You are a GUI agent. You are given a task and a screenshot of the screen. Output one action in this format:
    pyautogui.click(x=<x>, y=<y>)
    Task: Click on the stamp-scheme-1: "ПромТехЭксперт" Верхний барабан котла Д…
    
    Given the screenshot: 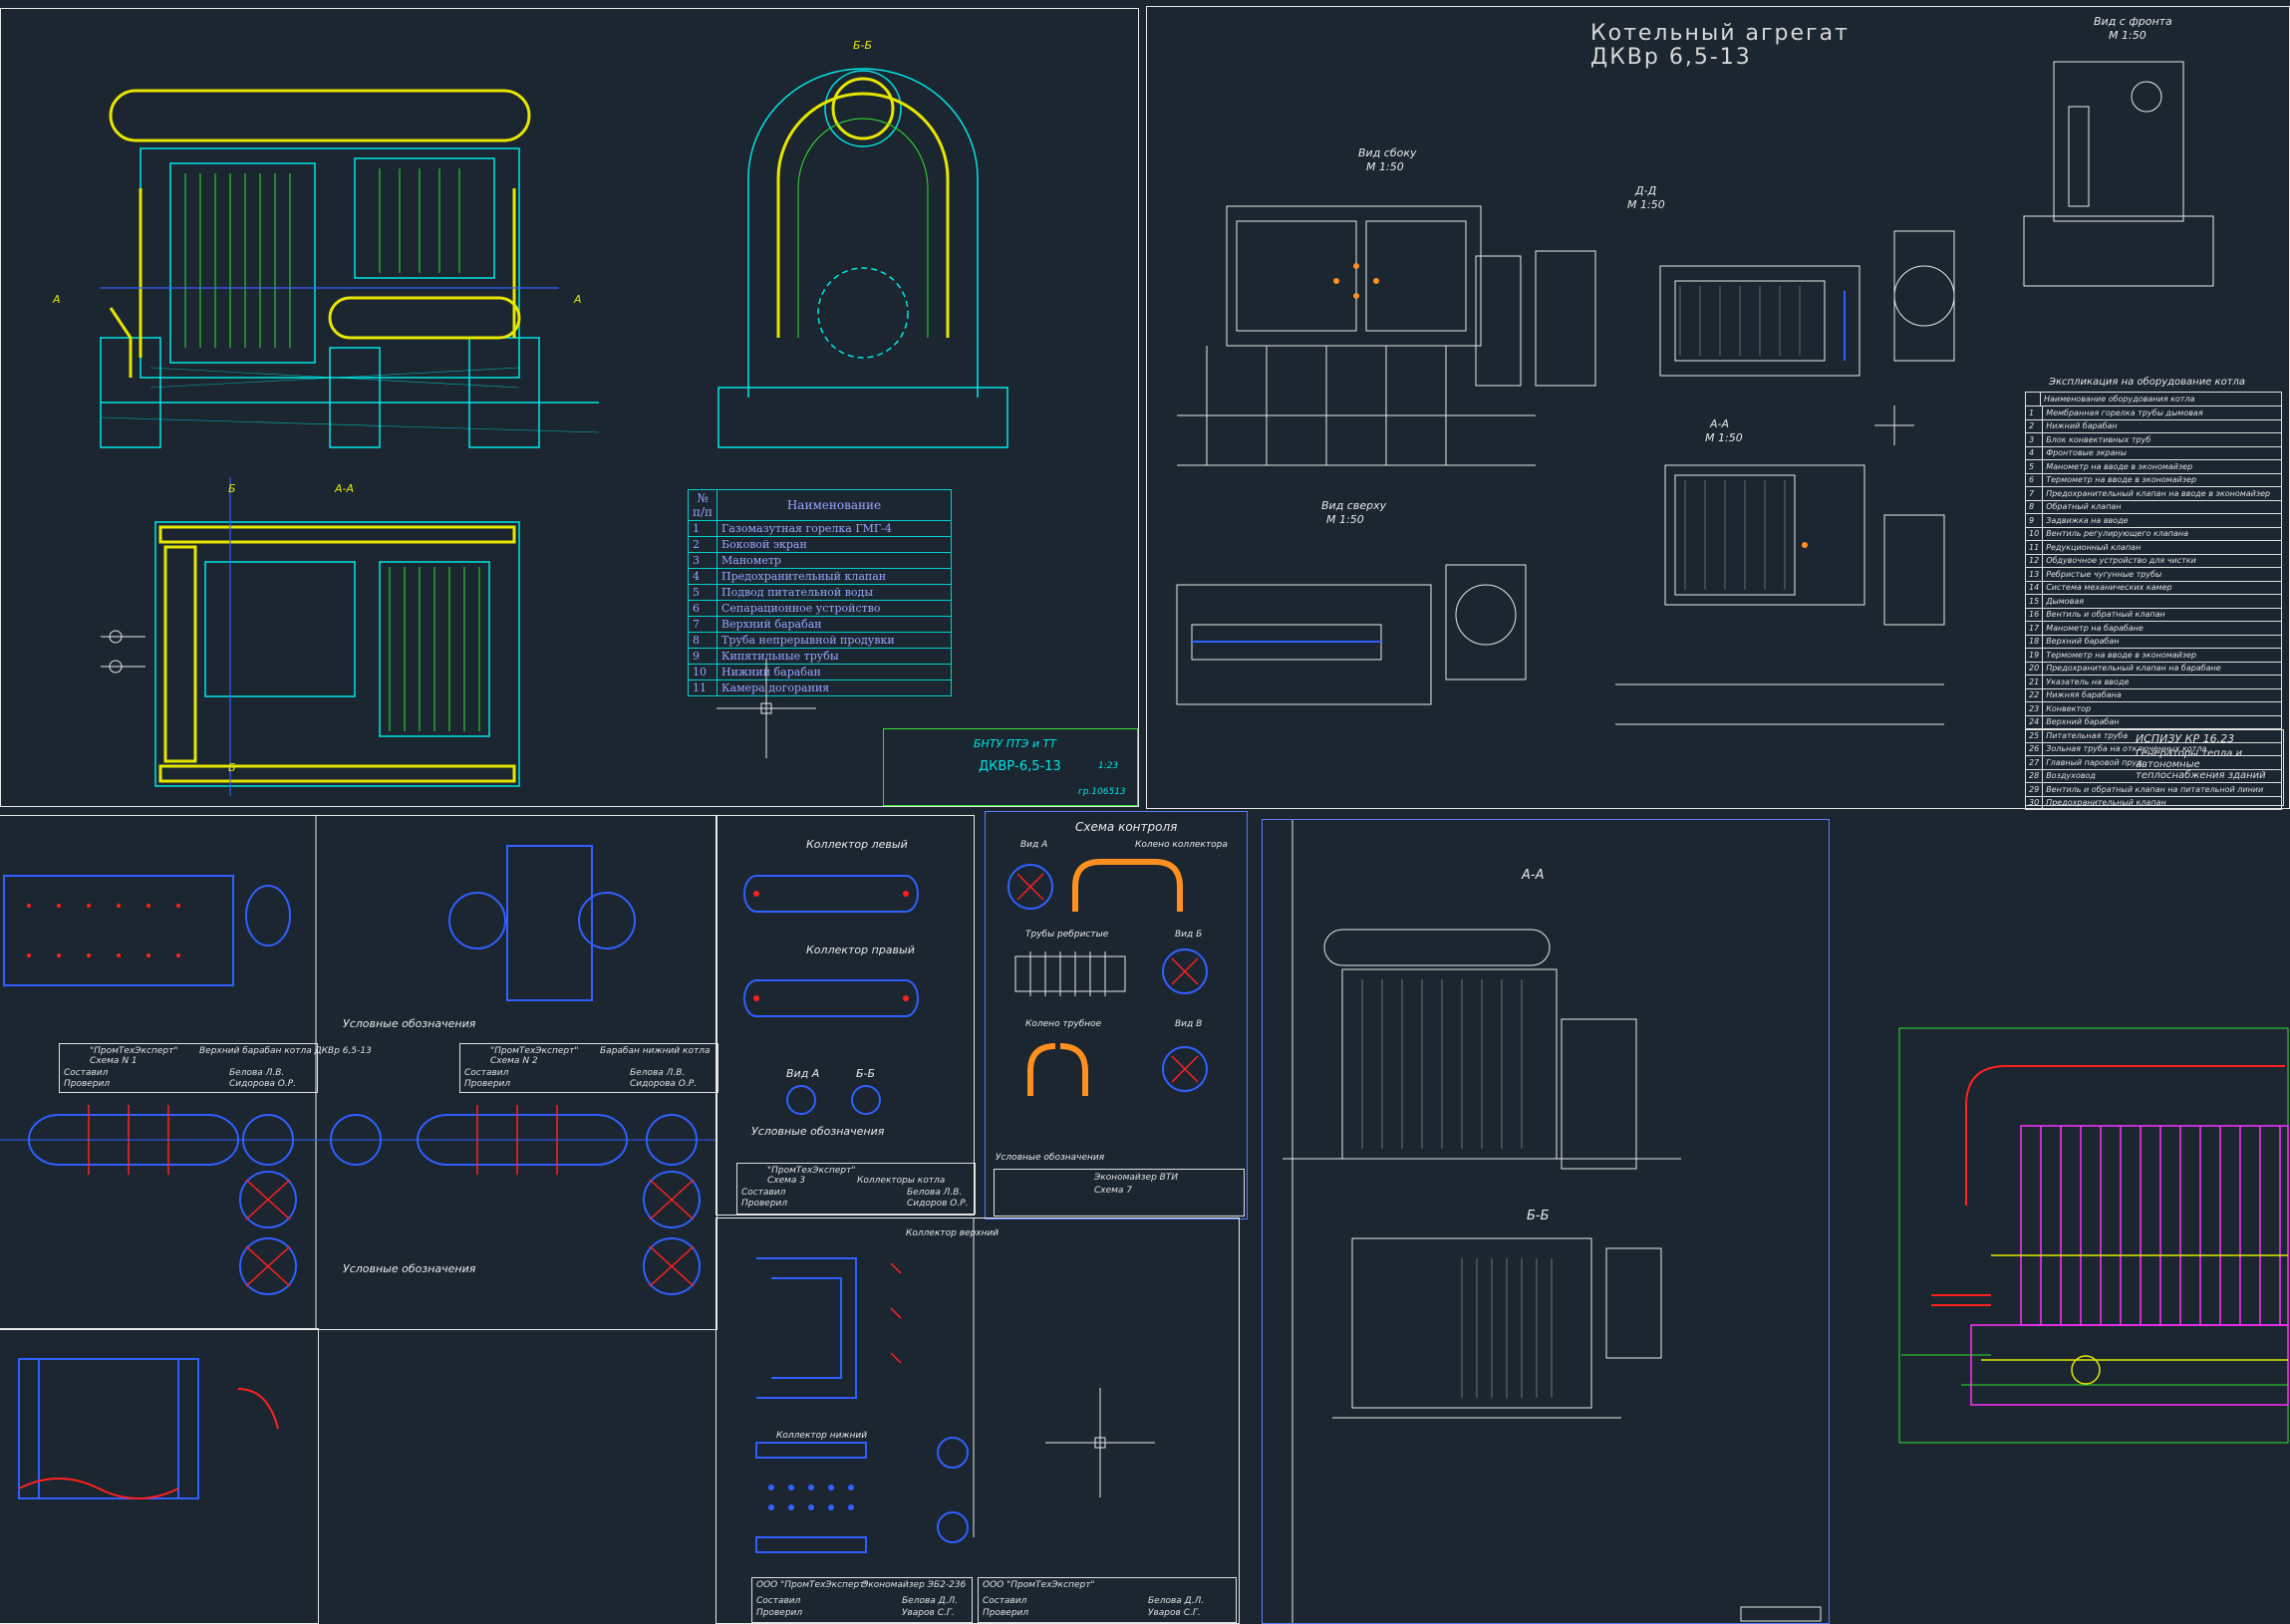 What is the action you would take?
    pyautogui.click(x=216, y=1068)
    